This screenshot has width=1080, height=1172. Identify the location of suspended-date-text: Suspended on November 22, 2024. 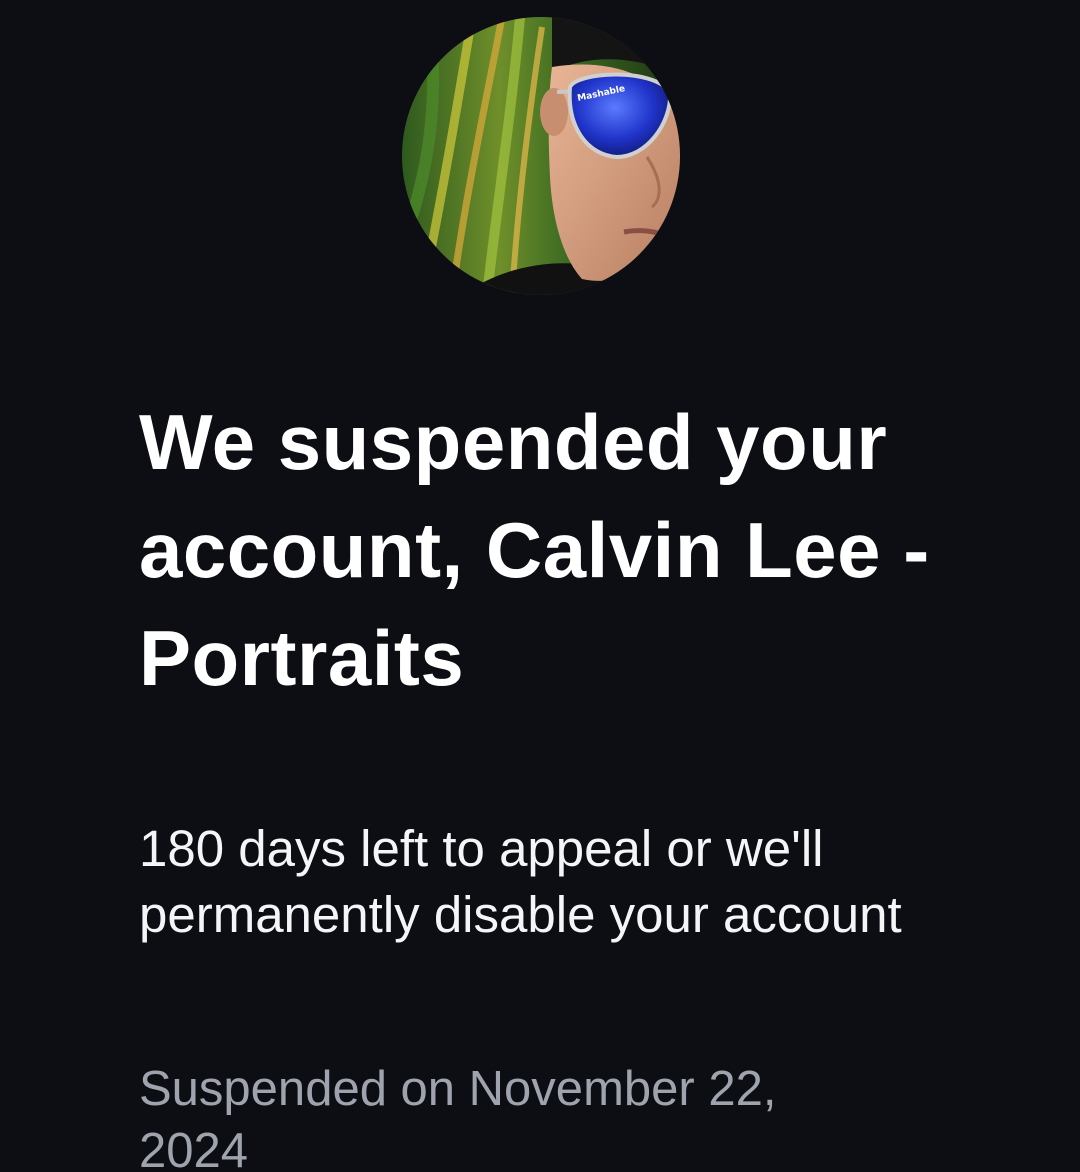
(458, 1117).